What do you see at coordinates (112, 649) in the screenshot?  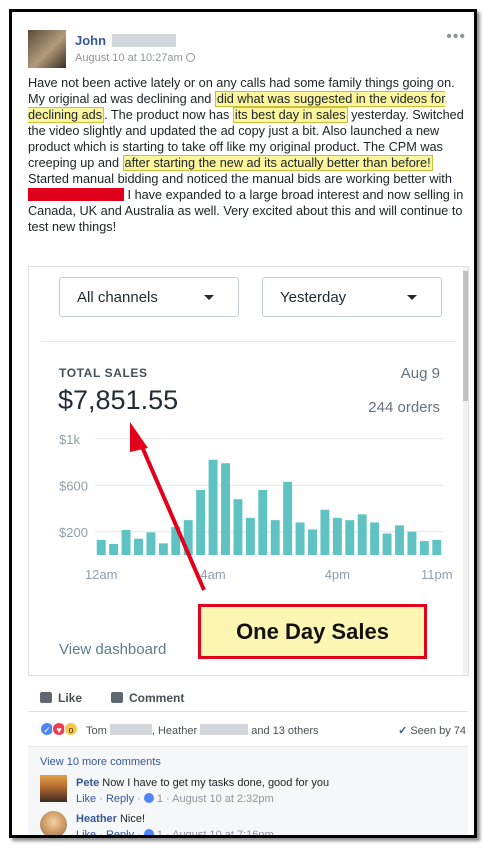 I see `view-dashboard-link: View dashboard` at bounding box center [112, 649].